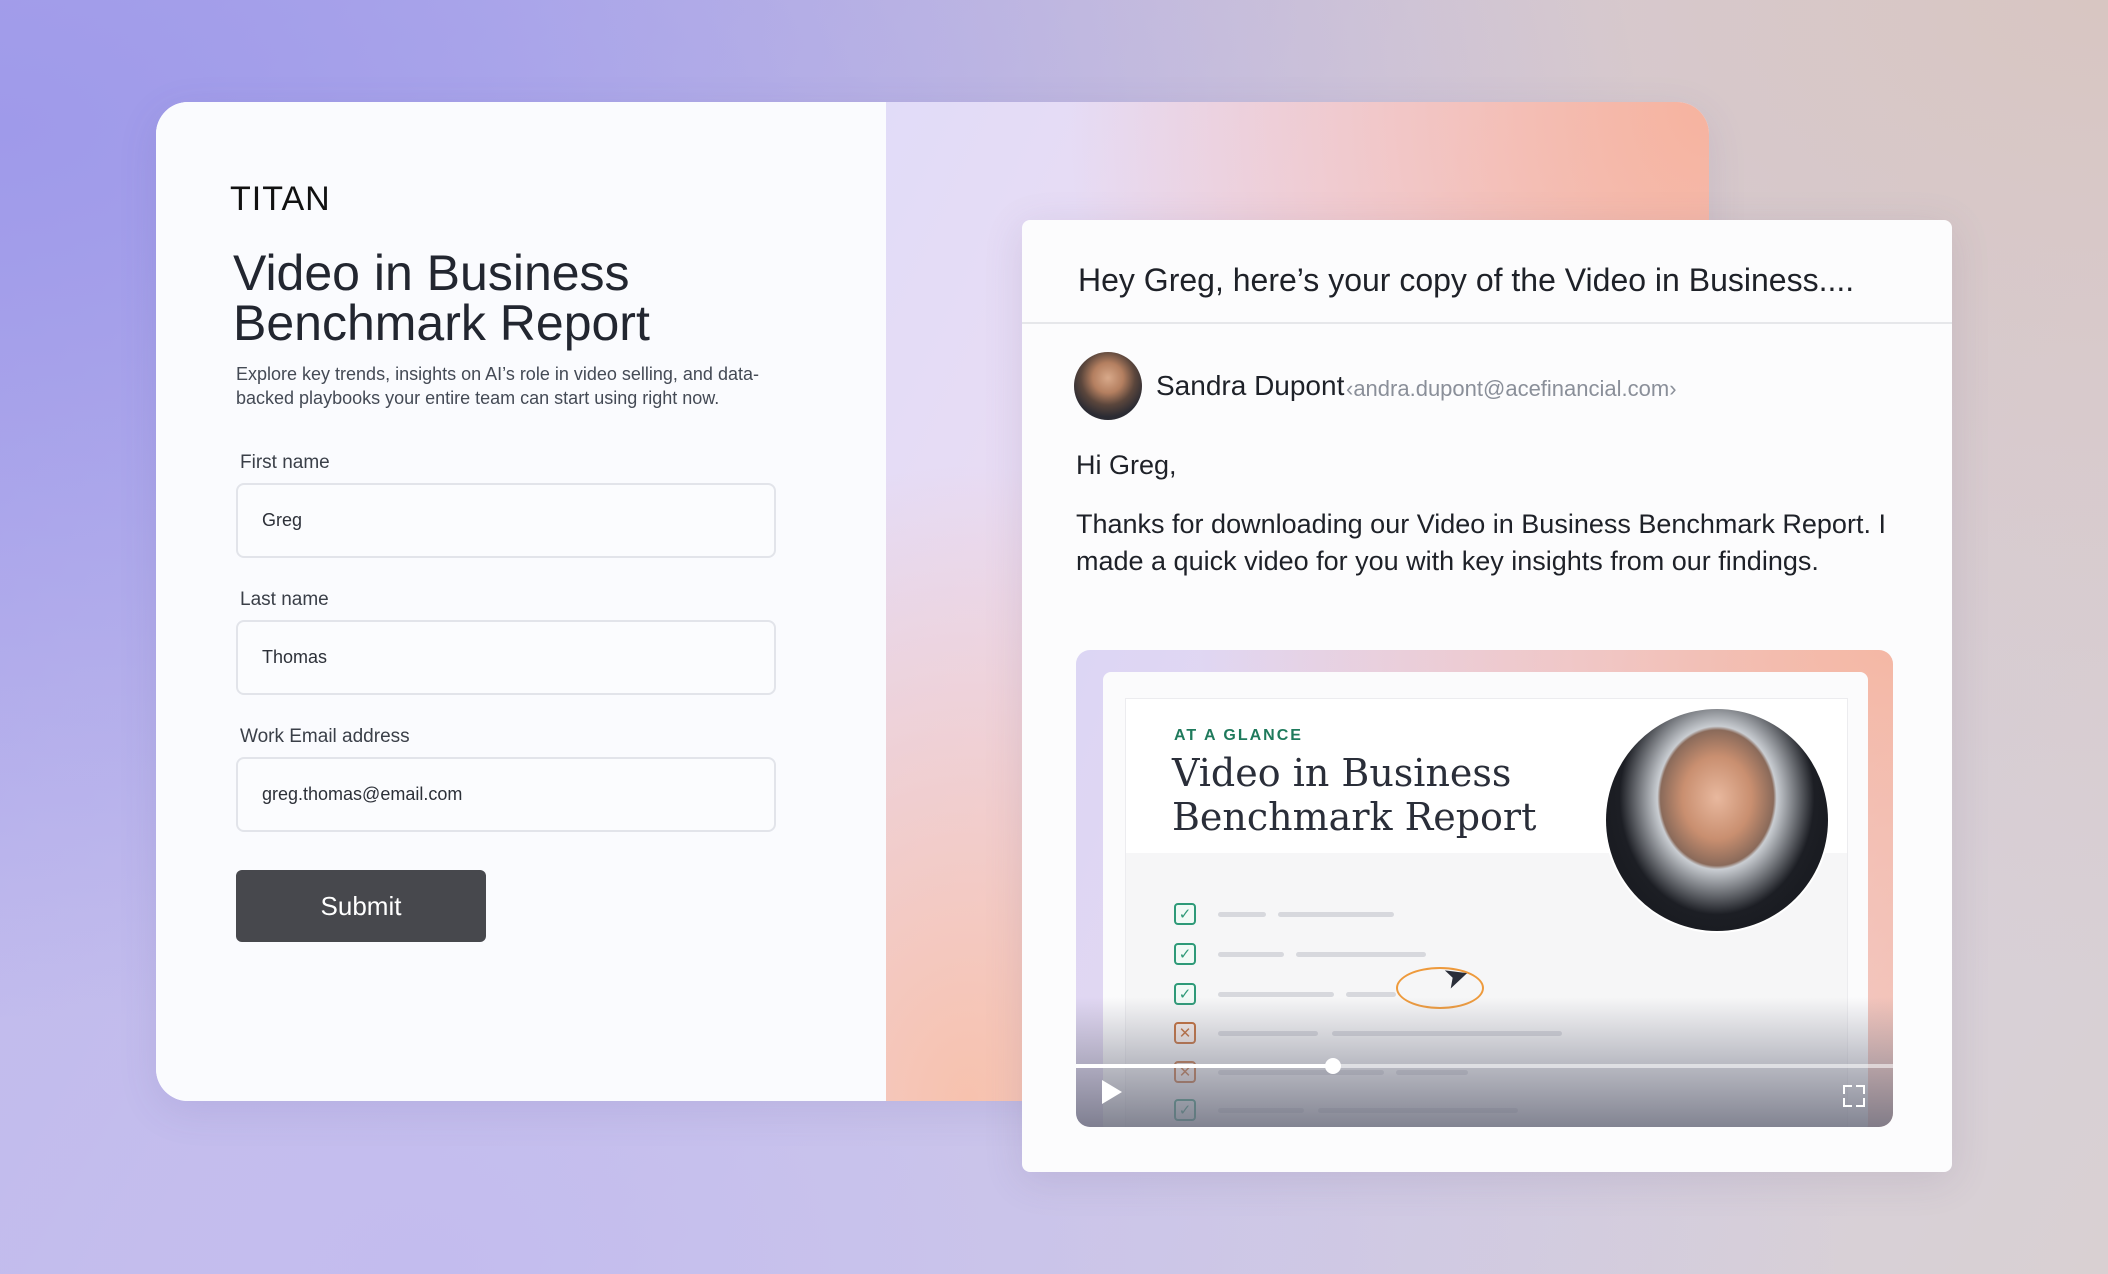  Describe the element at coordinates (441, 298) in the screenshot. I see `page-title: Video in Business Benchmark Report` at that location.